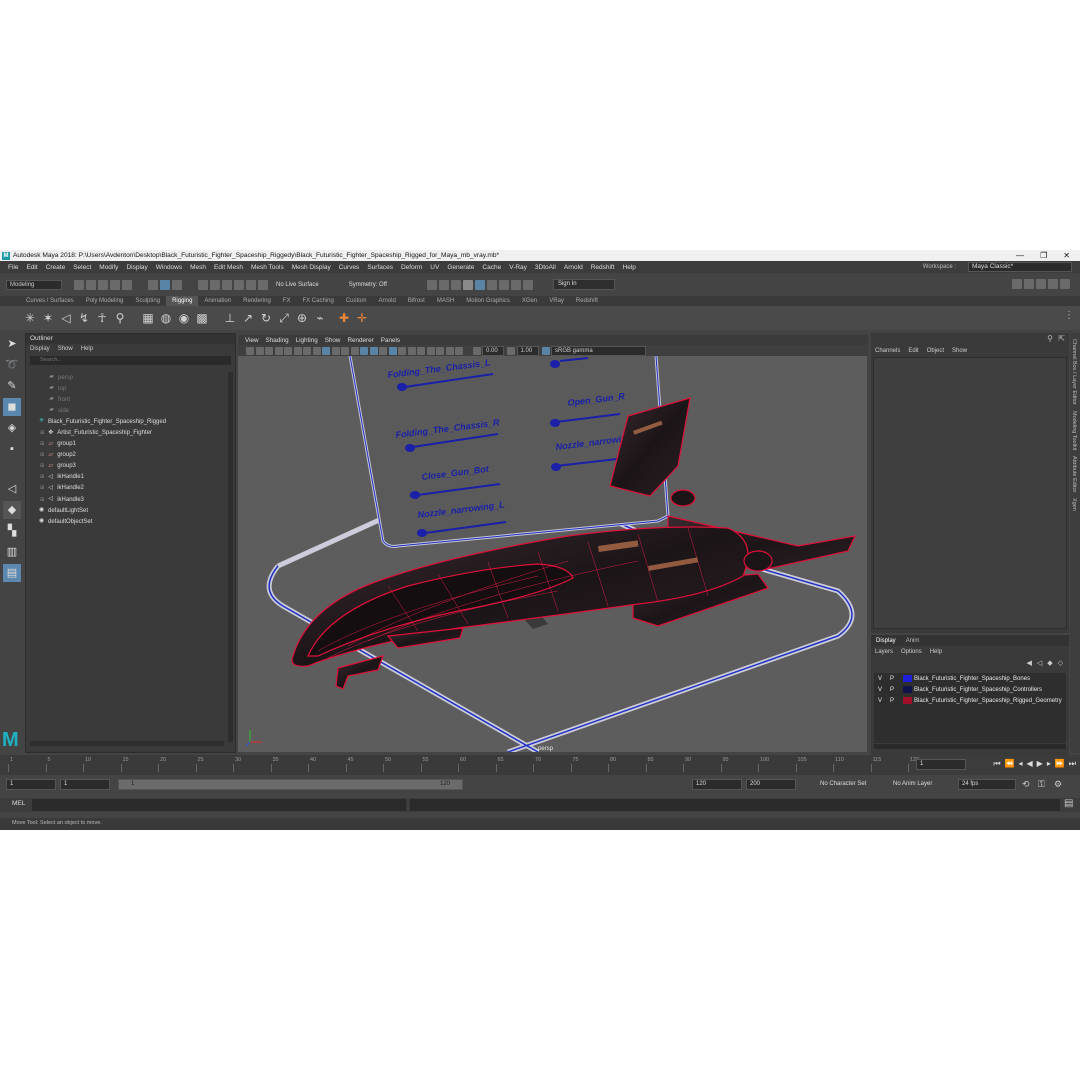 The height and width of the screenshot is (1080, 1080). I want to click on snap-view-icon, so click(239, 284).